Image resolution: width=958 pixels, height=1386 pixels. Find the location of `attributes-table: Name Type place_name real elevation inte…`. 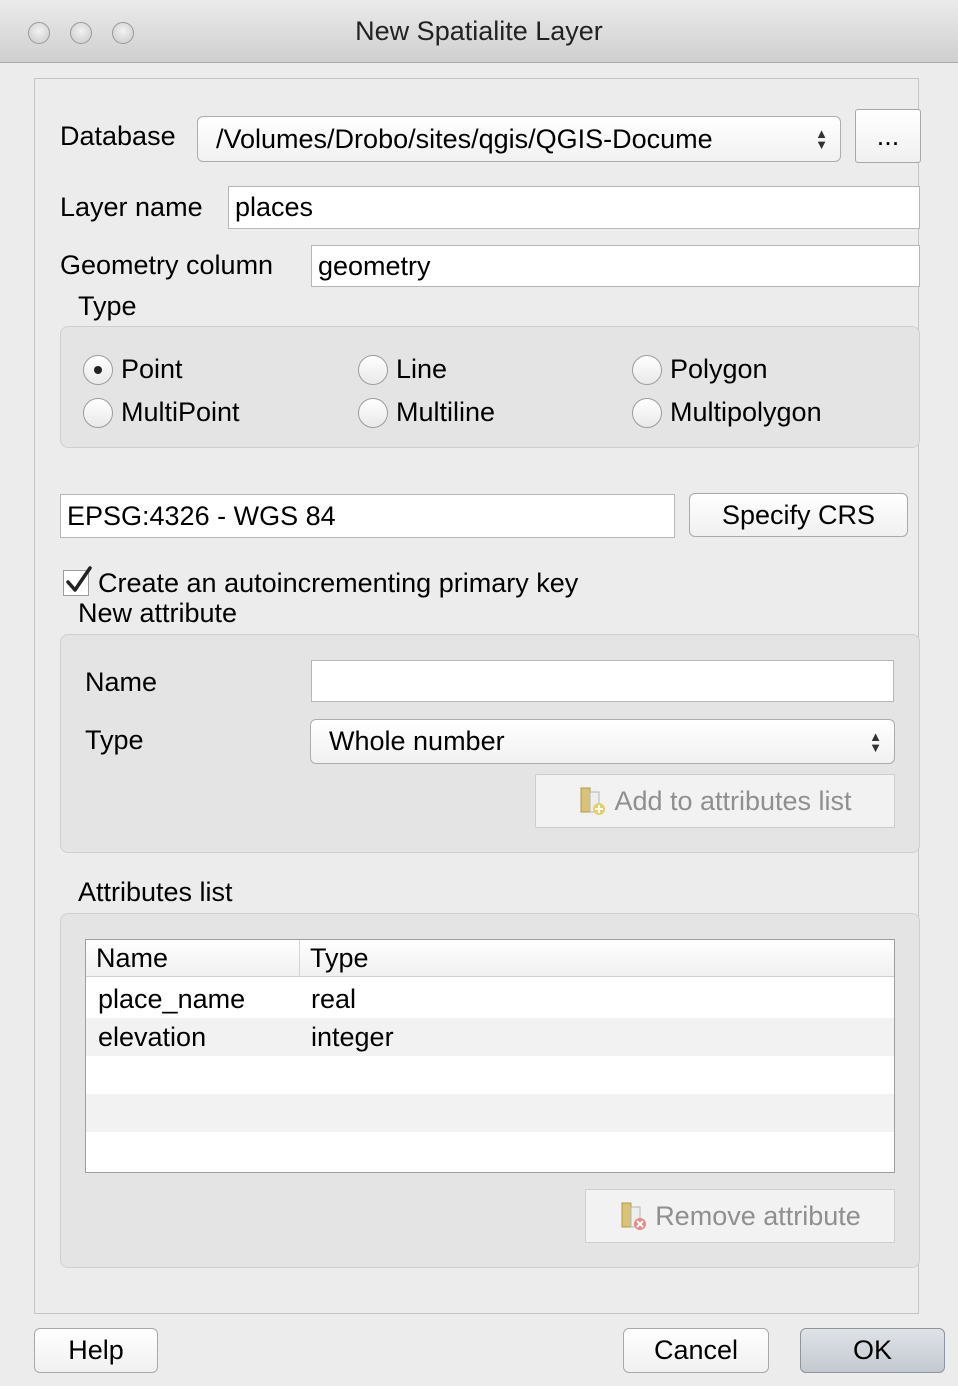

attributes-table: Name Type place_name real elevation inte… is located at coordinates (490, 1056).